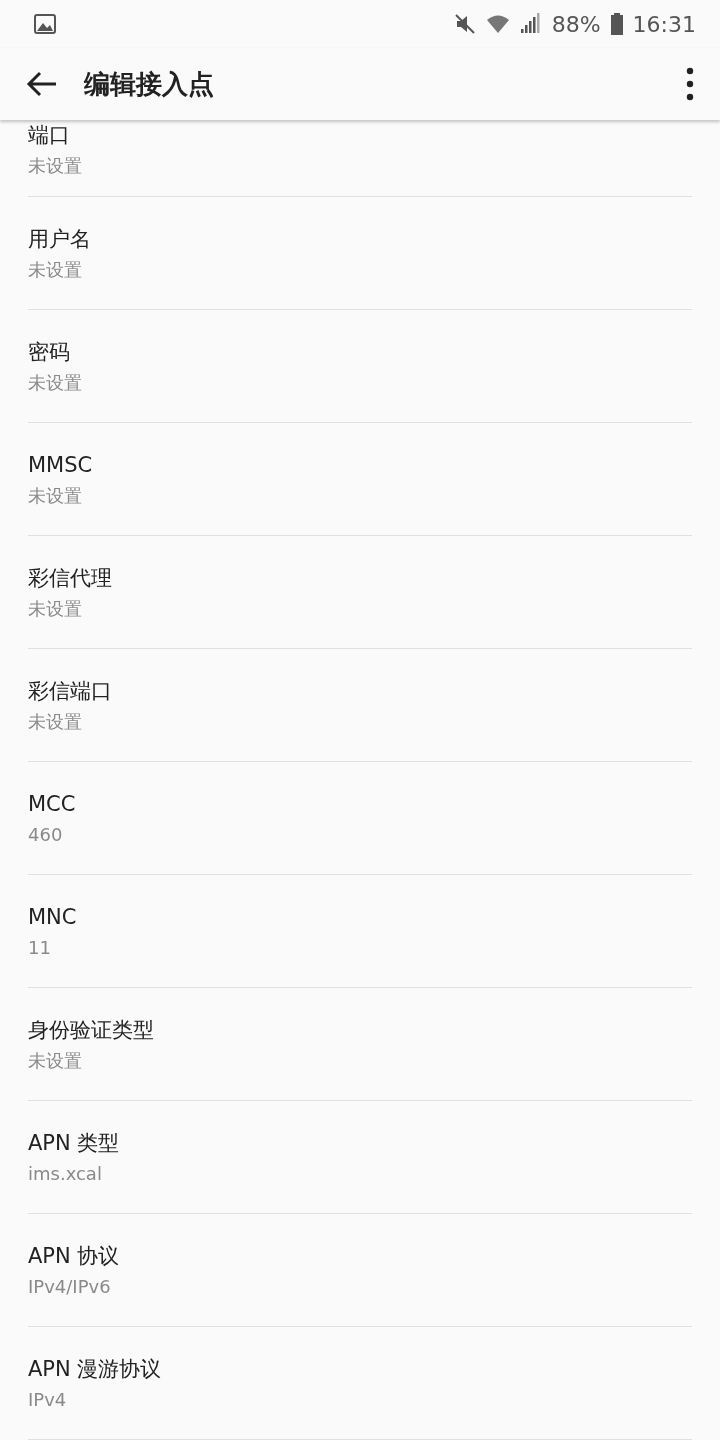 This screenshot has height=1440, width=720. Describe the element at coordinates (360, 366) in the screenshot. I see `setting-item: 密码 未设置` at that location.